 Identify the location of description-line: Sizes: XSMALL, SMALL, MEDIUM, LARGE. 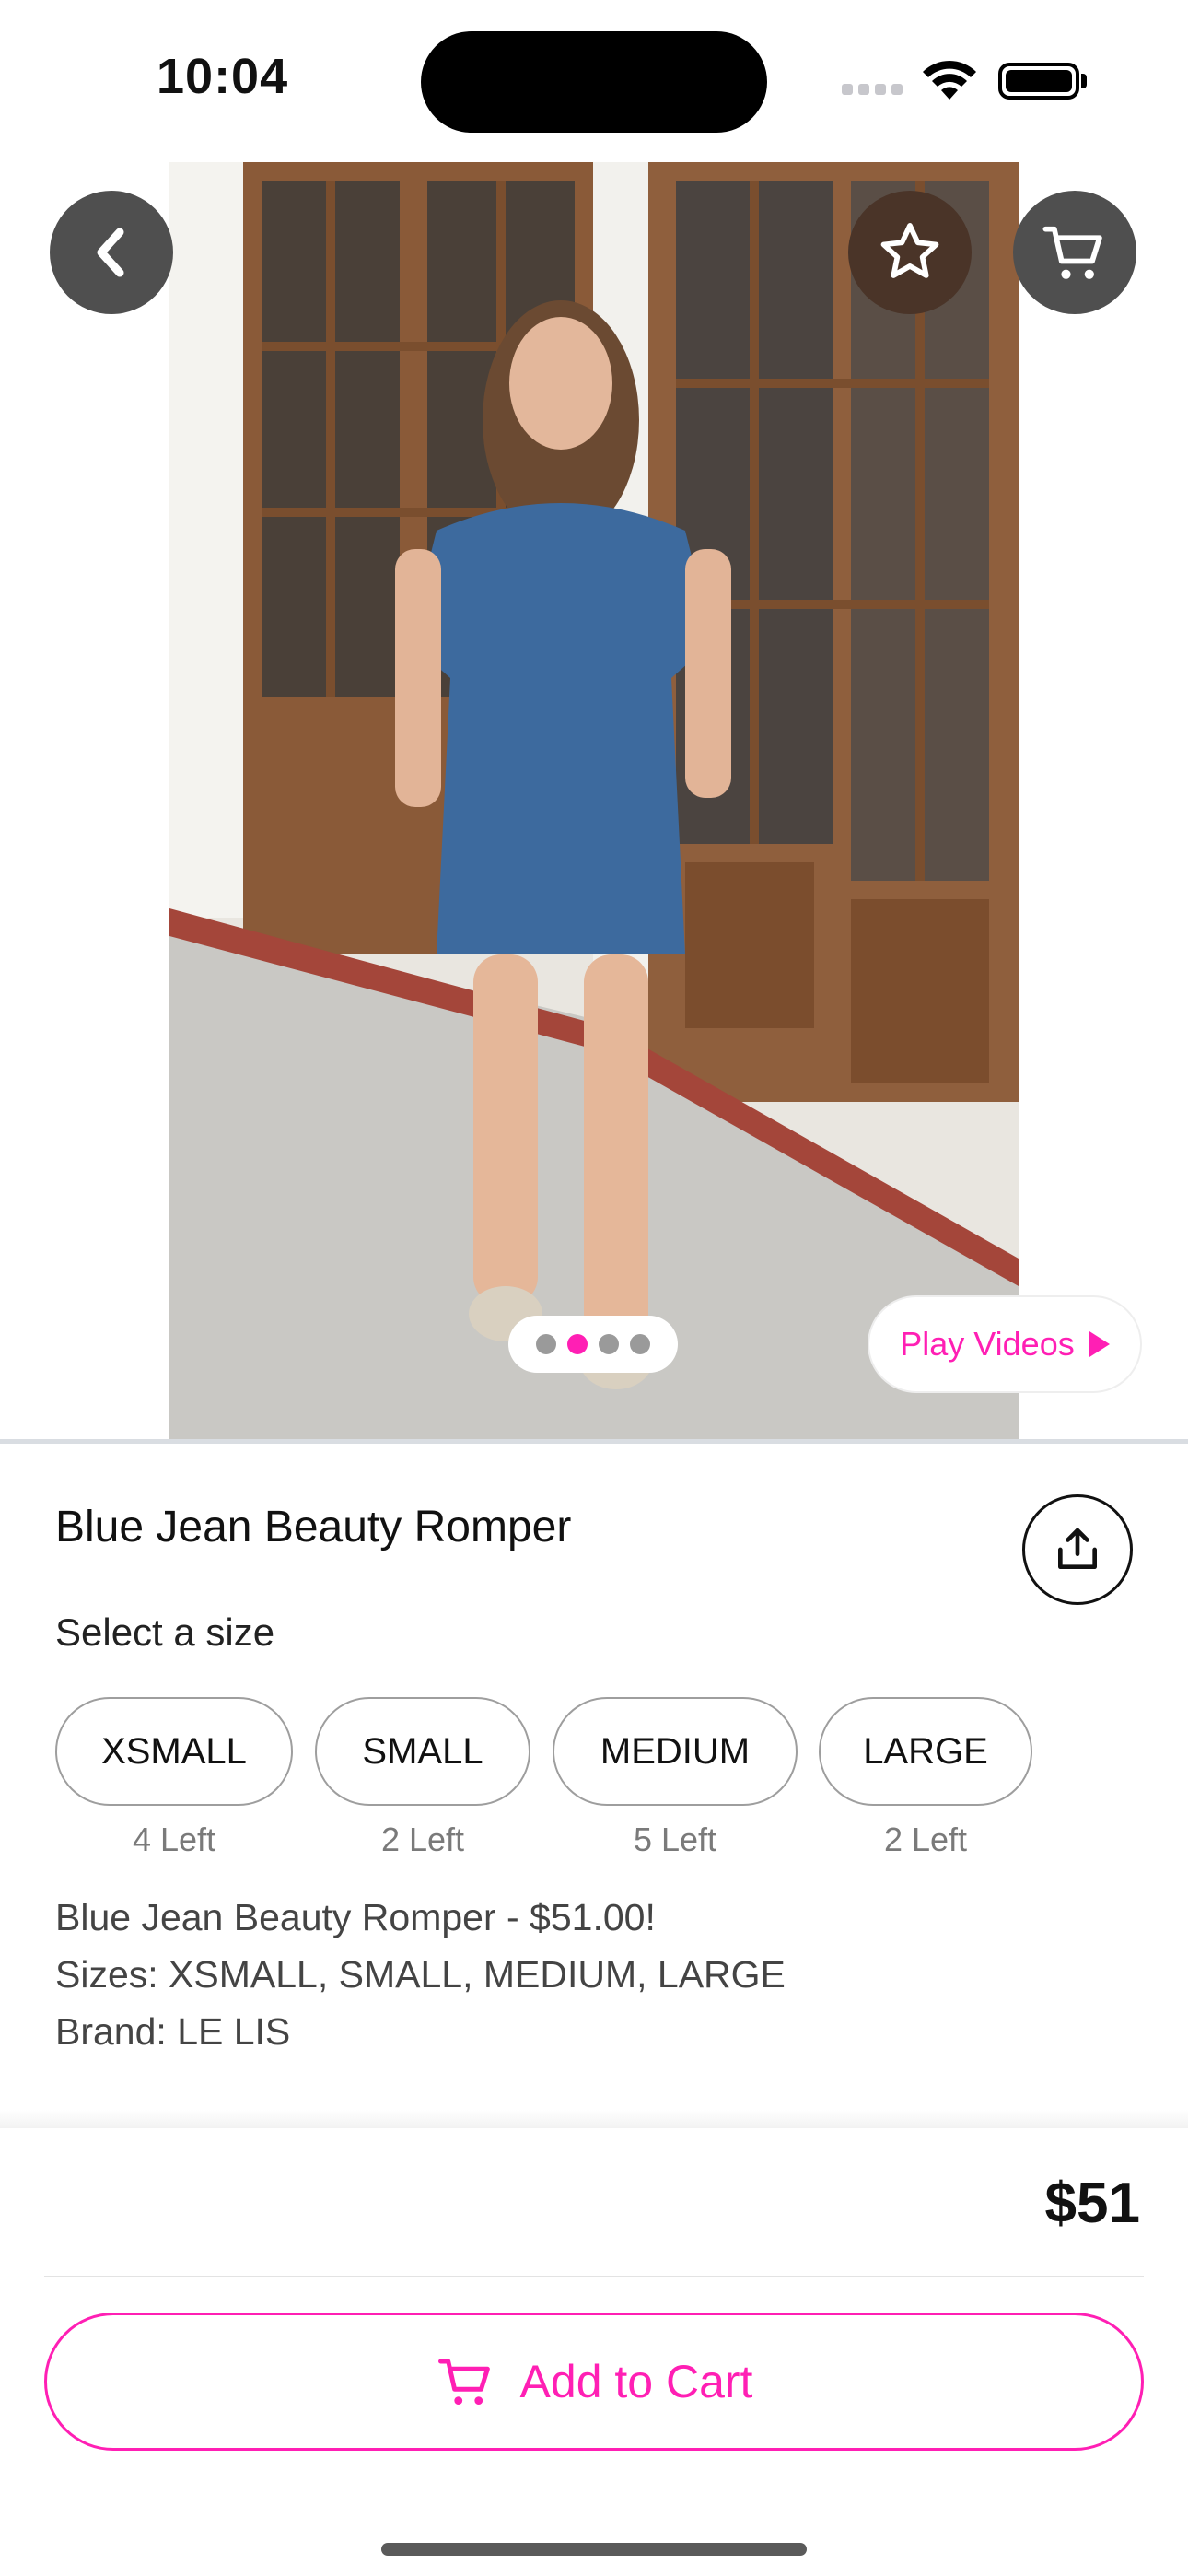
(420, 1974).